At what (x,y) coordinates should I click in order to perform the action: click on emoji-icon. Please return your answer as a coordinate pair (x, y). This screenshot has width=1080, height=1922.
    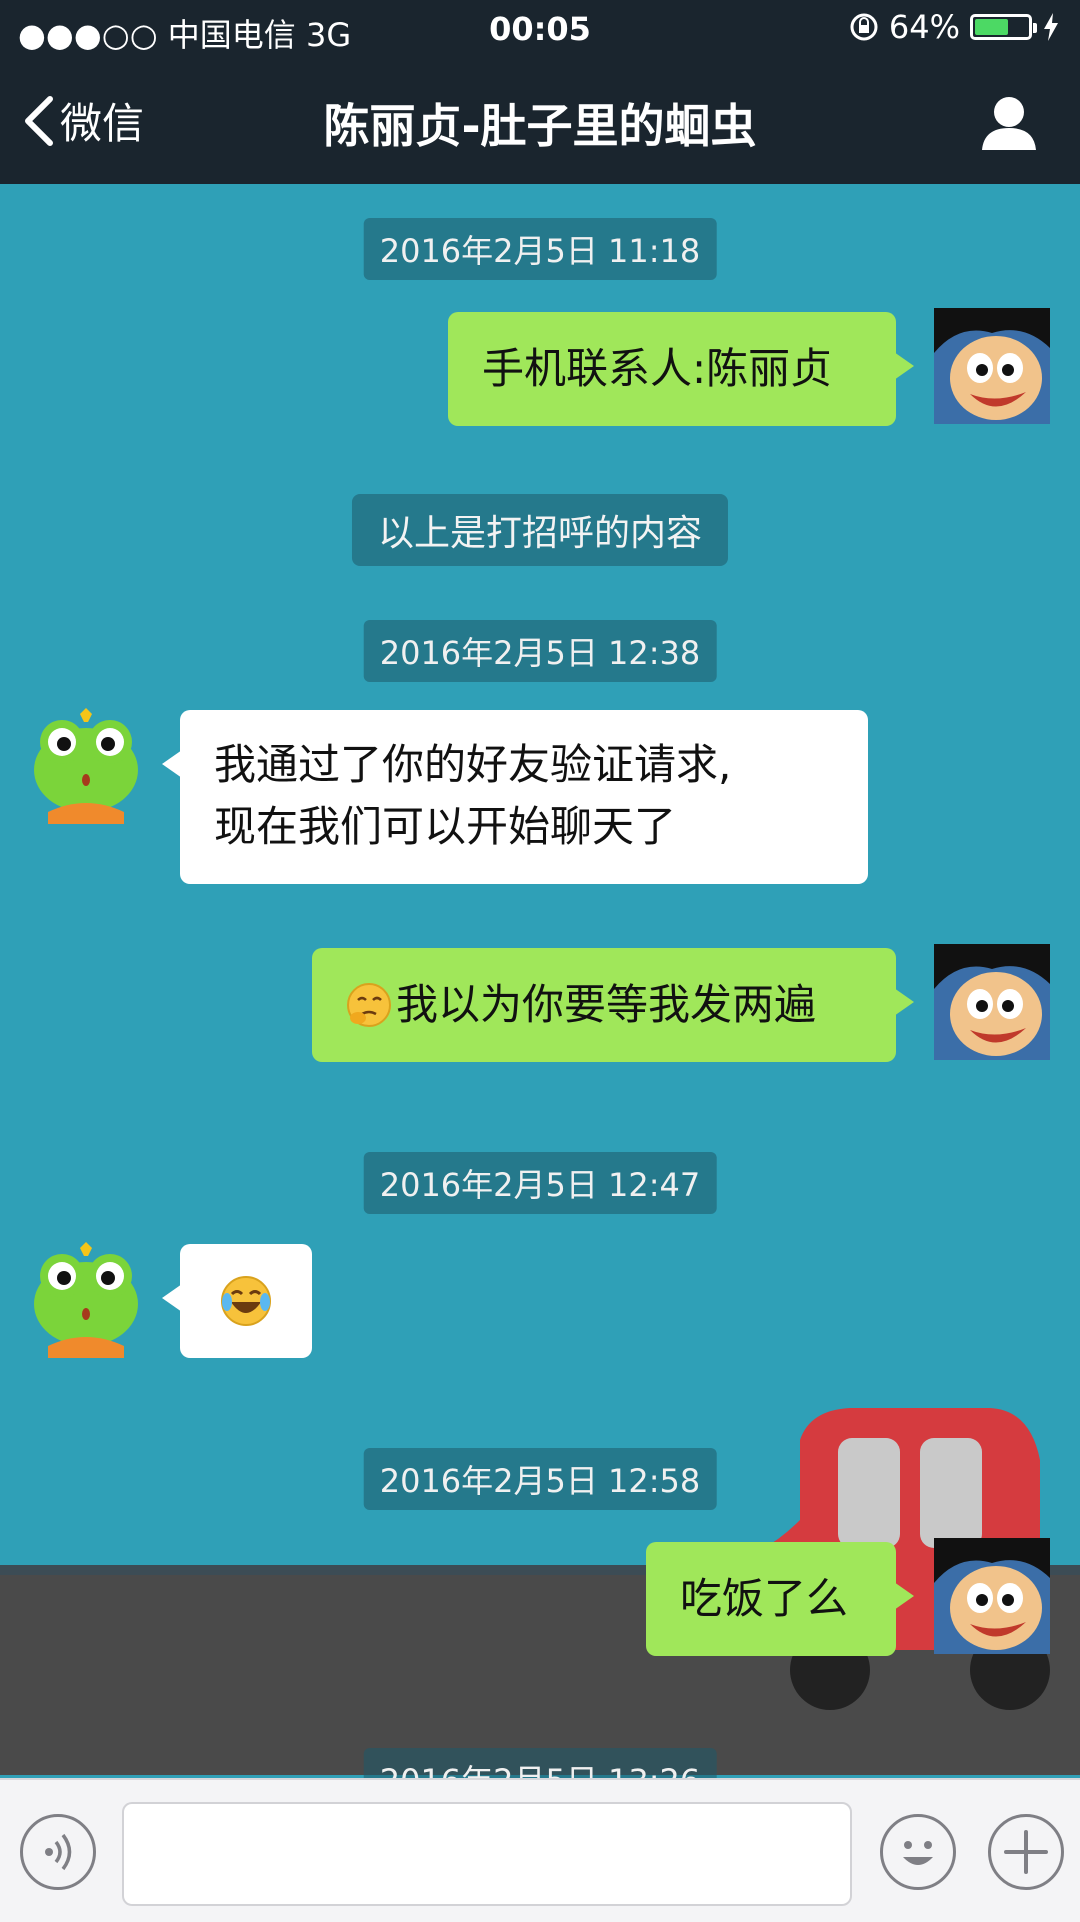
    Looking at the image, I should click on (918, 1853).